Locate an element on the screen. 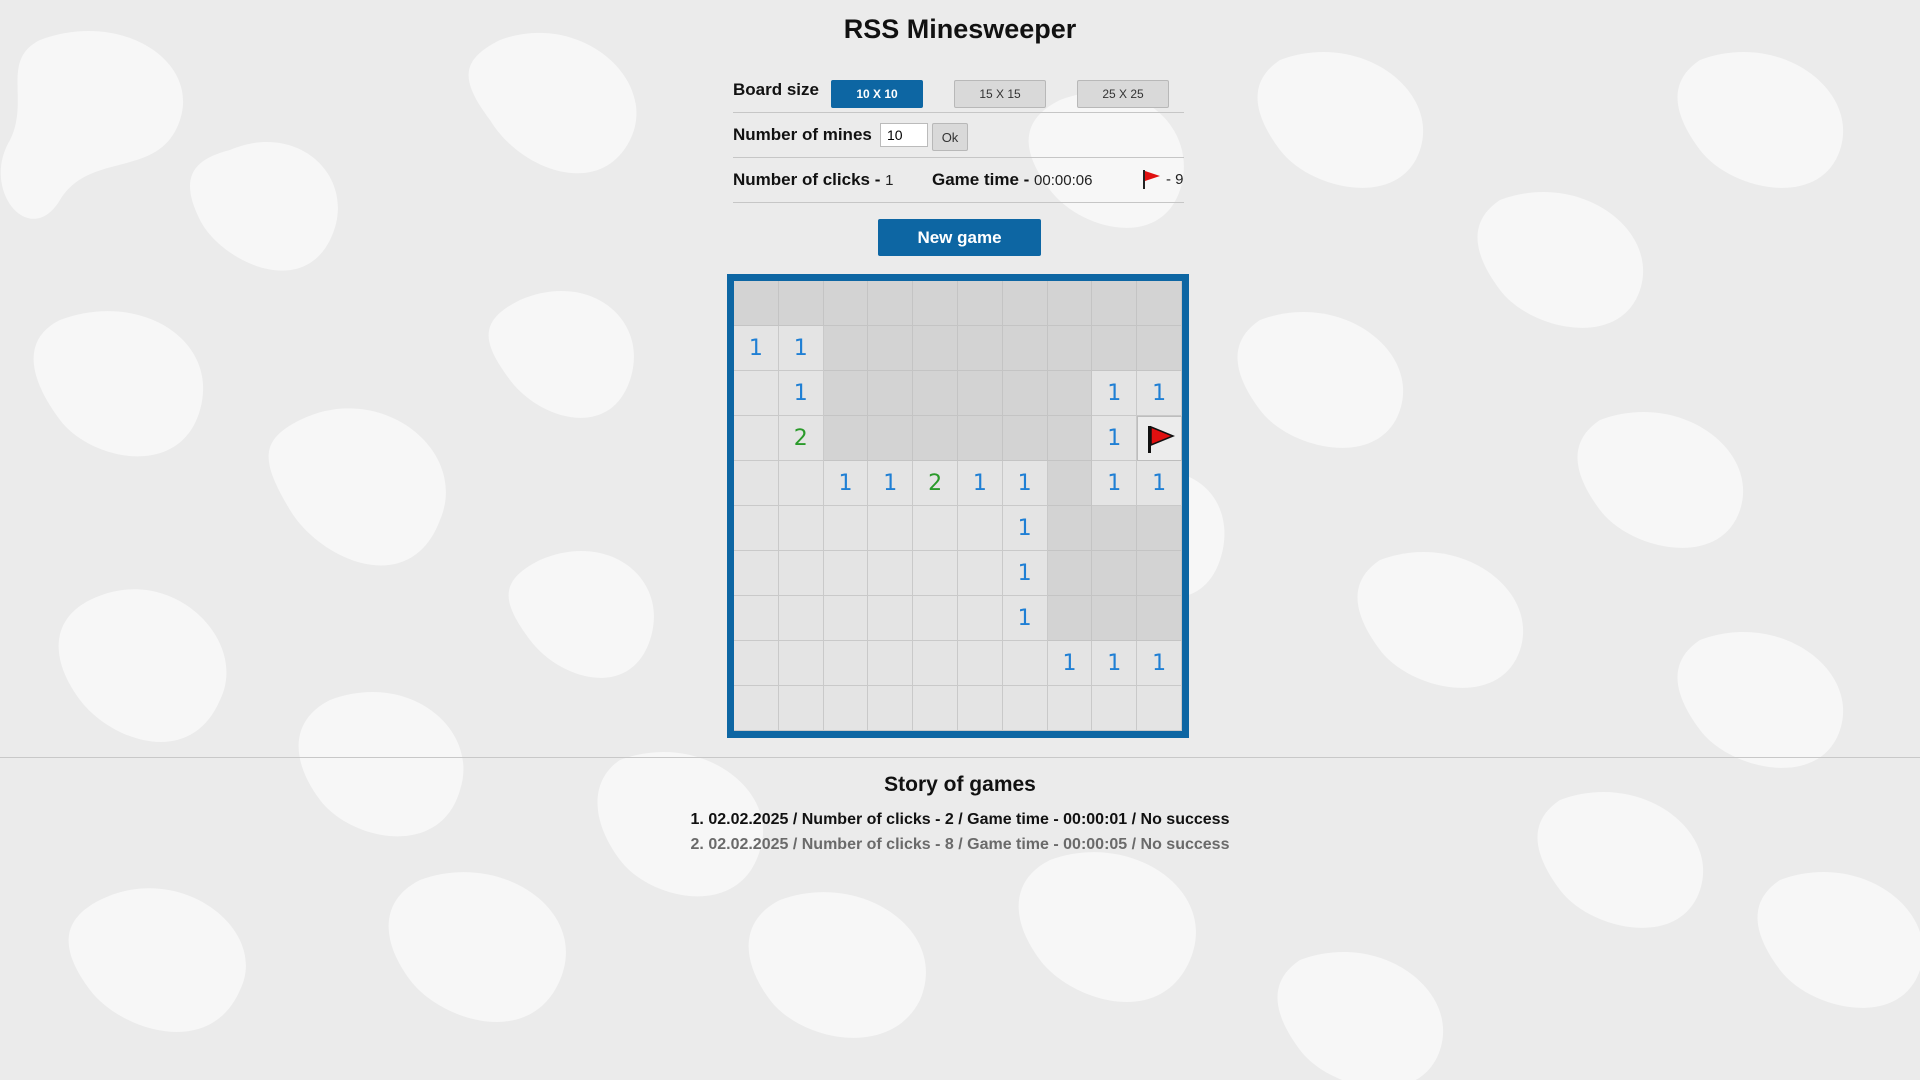  ok-button: Ok is located at coordinates (950, 137).